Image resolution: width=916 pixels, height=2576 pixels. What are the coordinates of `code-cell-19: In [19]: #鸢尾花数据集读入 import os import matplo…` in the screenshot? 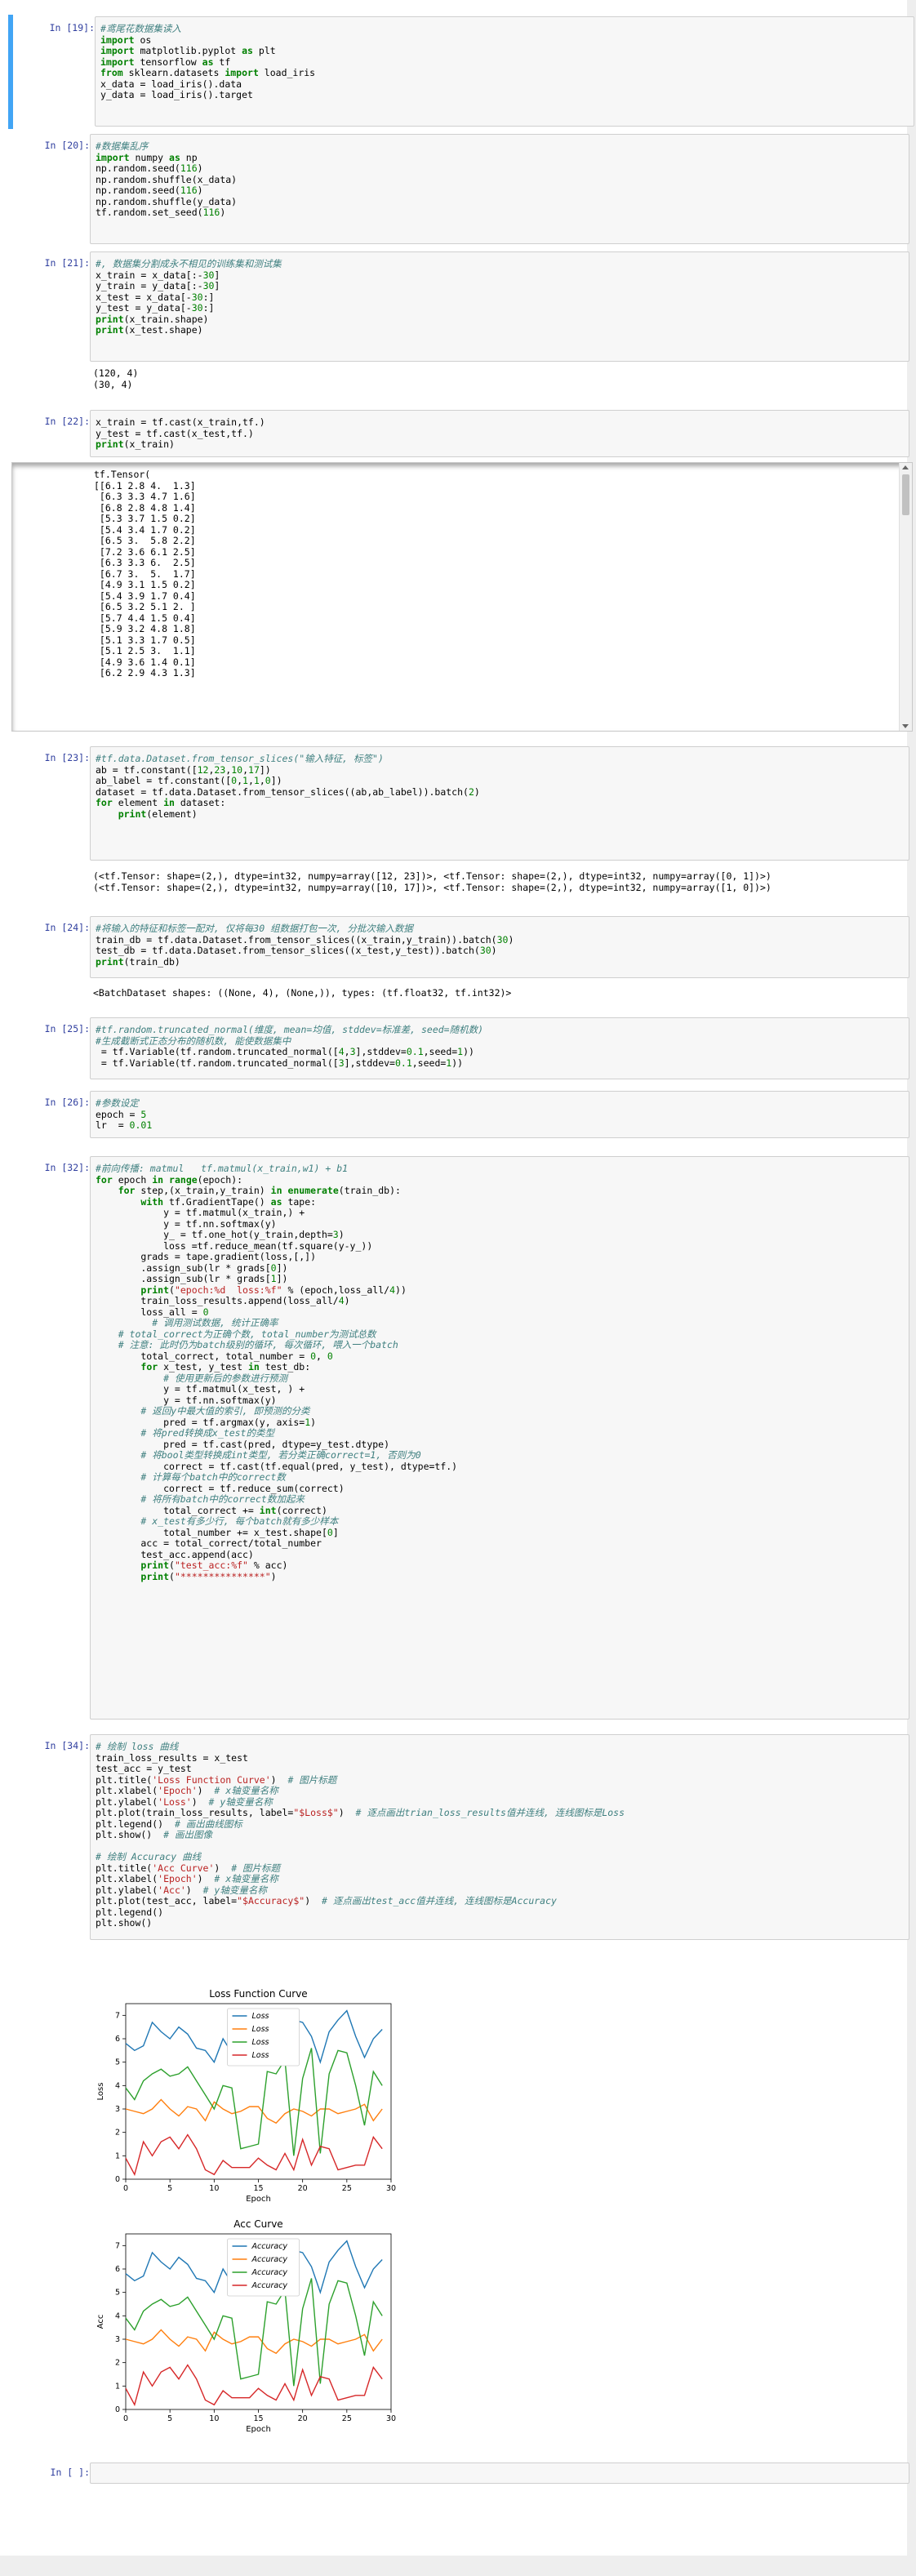 It's located at (461, 72).